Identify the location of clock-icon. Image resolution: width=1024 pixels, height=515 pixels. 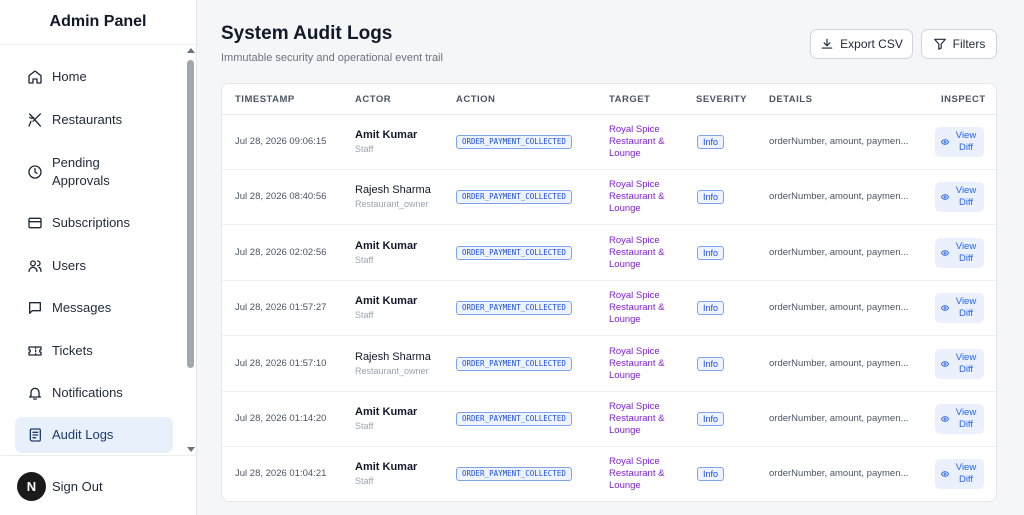
(35, 172).